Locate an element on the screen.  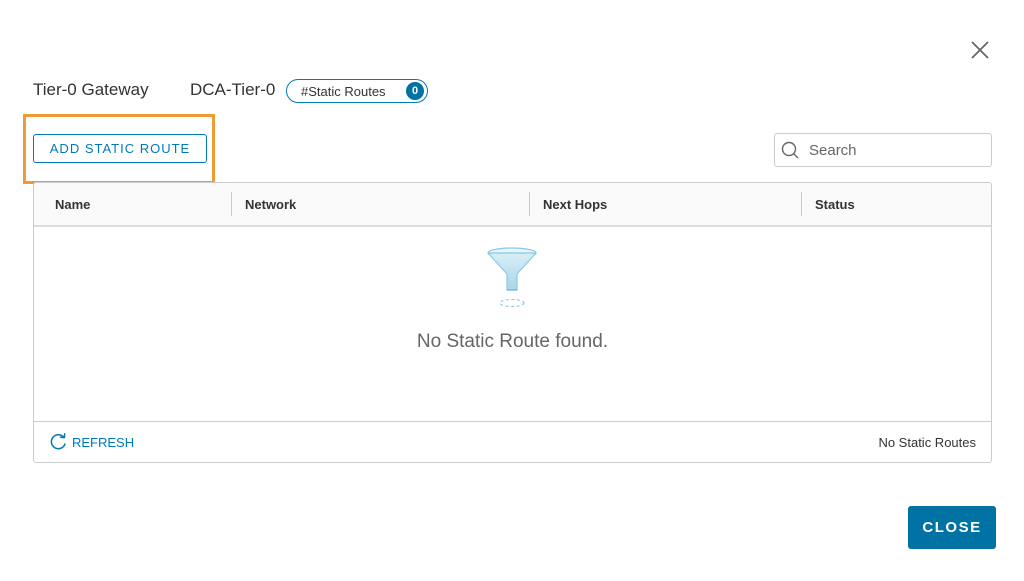
search-field is located at coordinates (883, 150).